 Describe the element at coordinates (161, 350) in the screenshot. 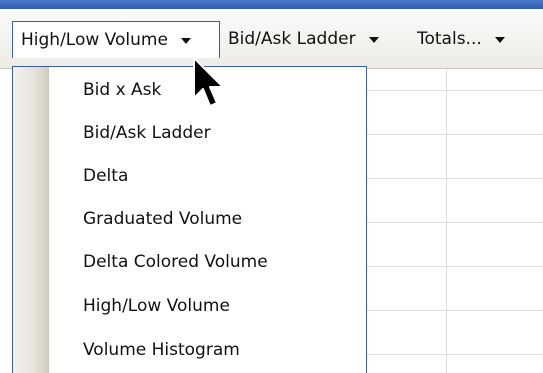

I see `menu-item-volume-histogram: Volume Histogram` at that location.